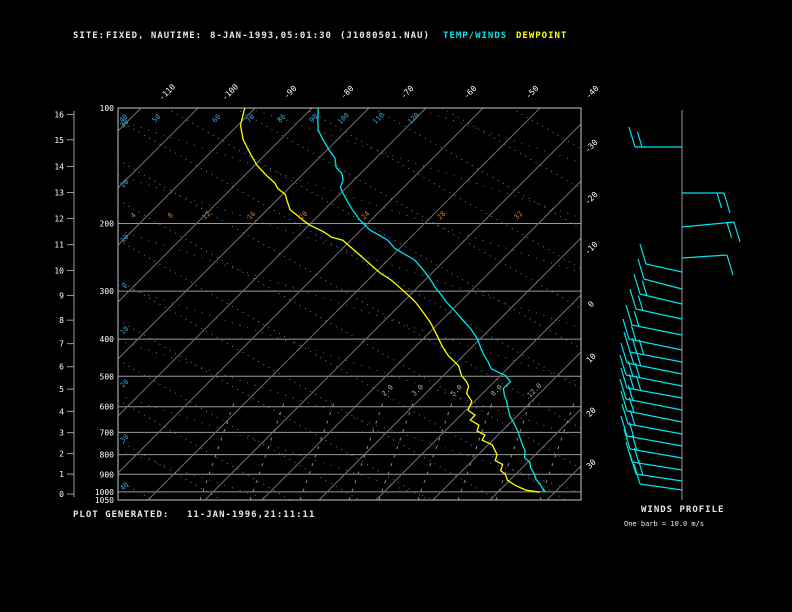 This screenshot has width=792, height=612. Describe the element at coordinates (104, 304) in the screenshot. I see `pressure-axis-labels: 10020030040050060070080090010001050` at that location.